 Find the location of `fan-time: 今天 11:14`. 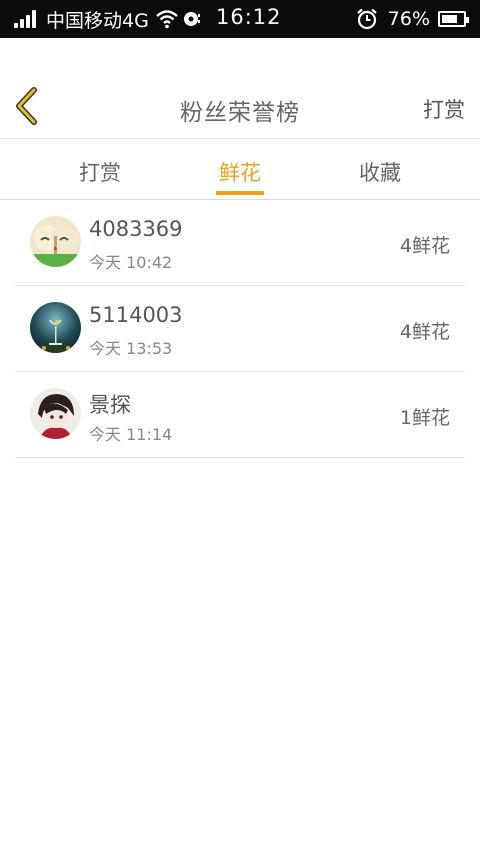

fan-time: 今天 11:14 is located at coordinates (131, 434).